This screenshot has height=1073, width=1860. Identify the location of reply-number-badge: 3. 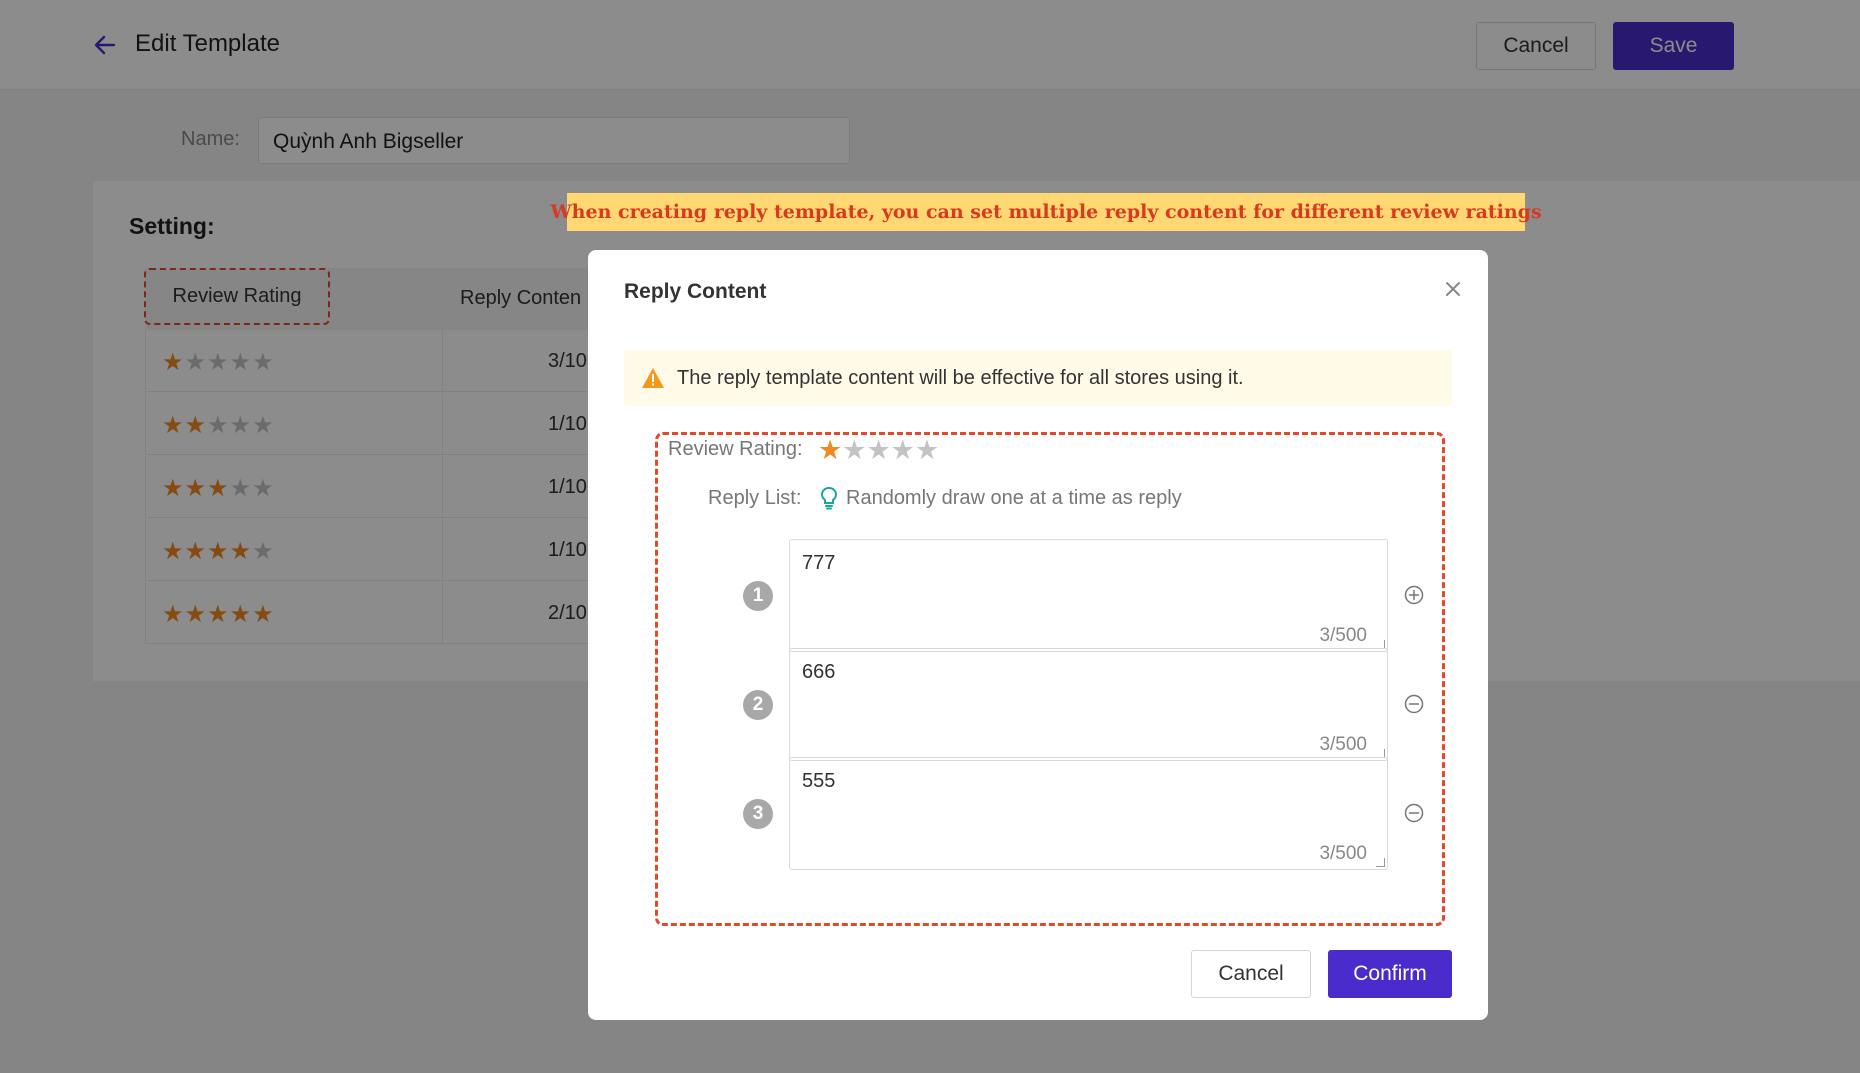
(758, 814).